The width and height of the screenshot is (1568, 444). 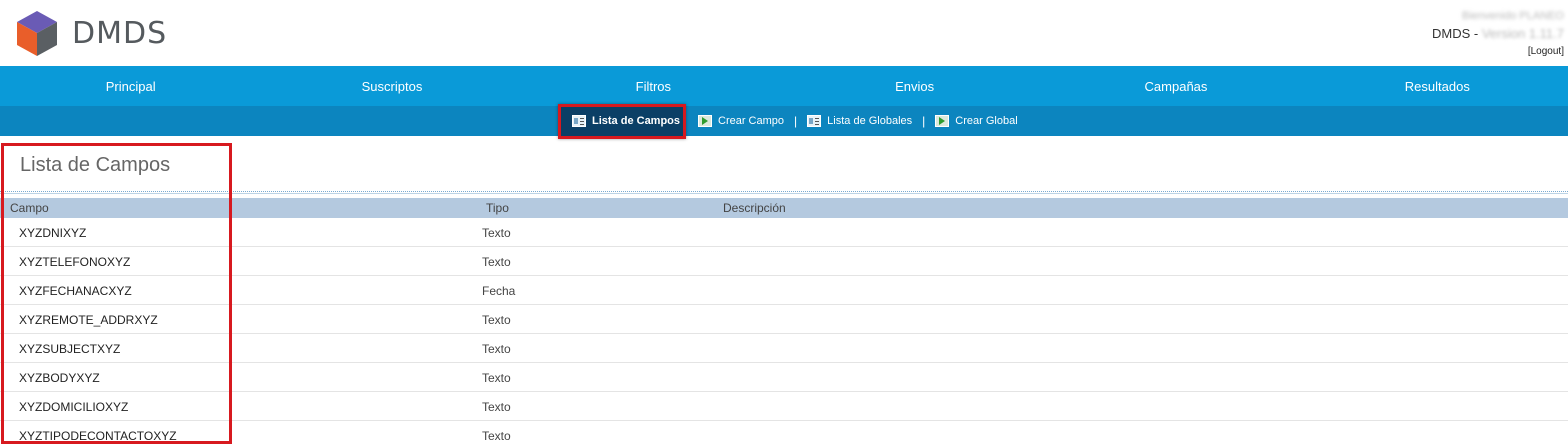 What do you see at coordinates (751, 121) in the screenshot?
I see `subnav-crear-campo-label: Crear Campo` at bounding box center [751, 121].